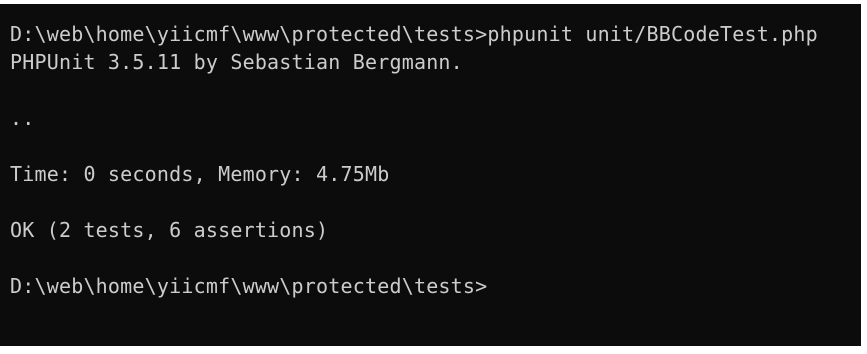 This screenshot has width=867, height=354. I want to click on command-prompt: D:\web\home\yiicmf\www\protected\tests>, so click(248, 286).